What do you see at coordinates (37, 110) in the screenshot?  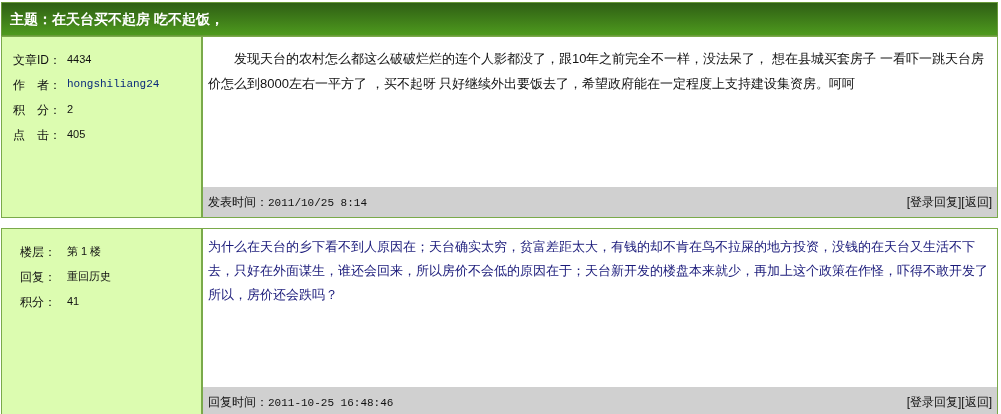 I see `info-label: 积 分：` at bounding box center [37, 110].